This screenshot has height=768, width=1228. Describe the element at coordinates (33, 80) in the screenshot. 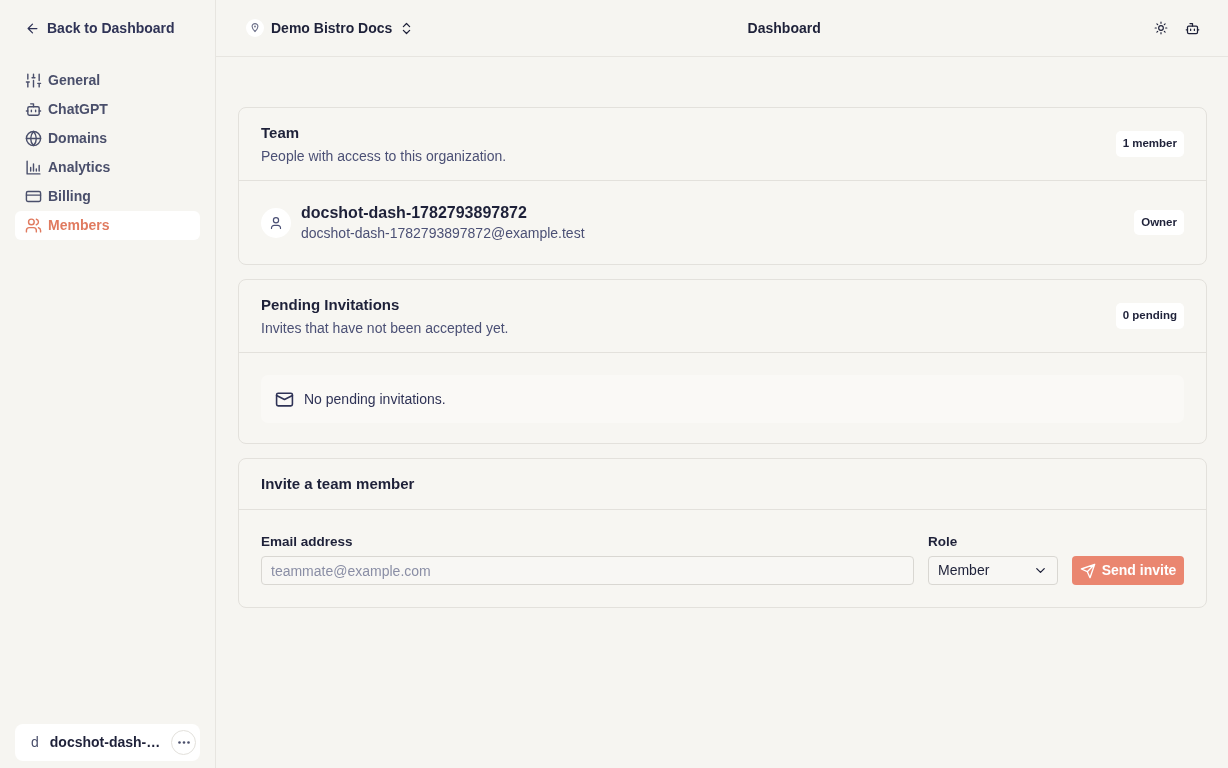

I see `sliders-icon` at that location.